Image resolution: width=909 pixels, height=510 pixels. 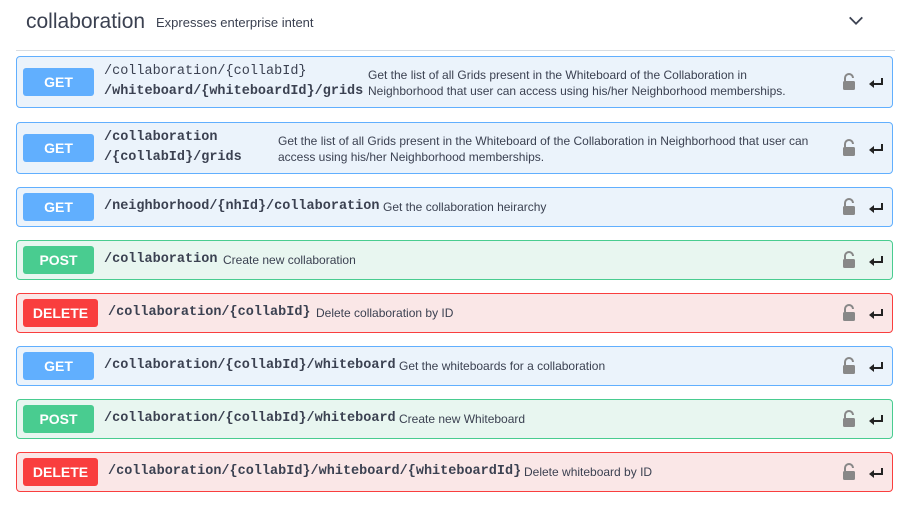 What do you see at coordinates (465, 207) in the screenshot?
I see `operation-summary: Get the collaboration heirarchy` at bounding box center [465, 207].